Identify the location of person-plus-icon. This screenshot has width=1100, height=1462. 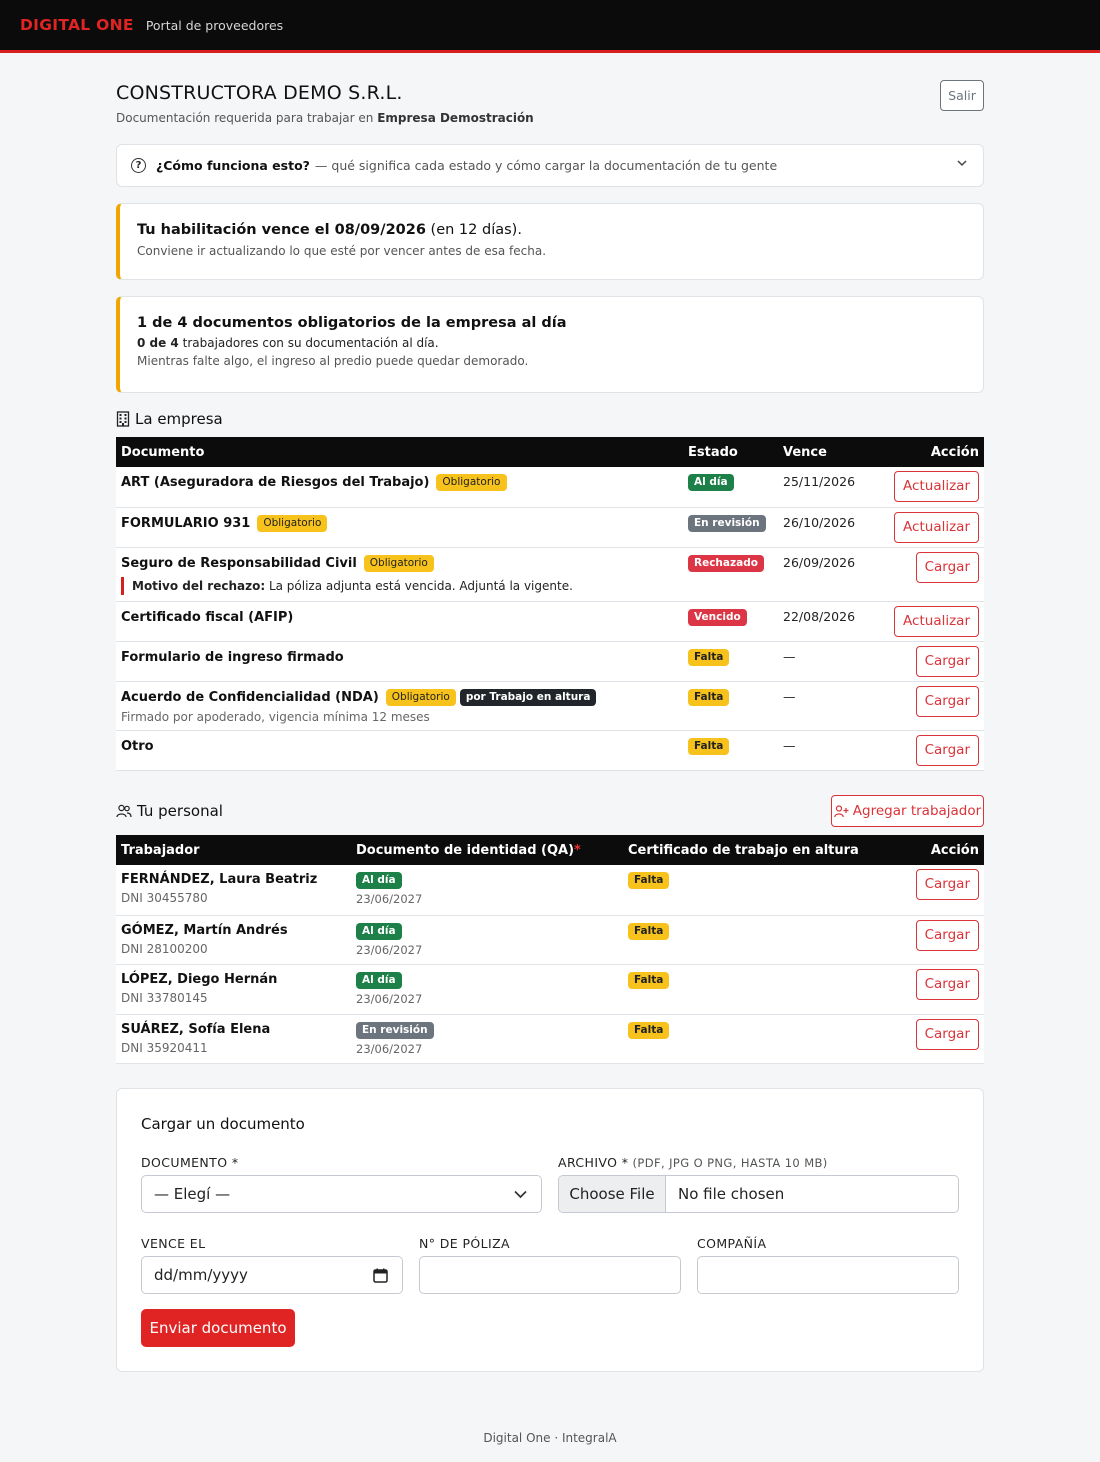
(841, 810).